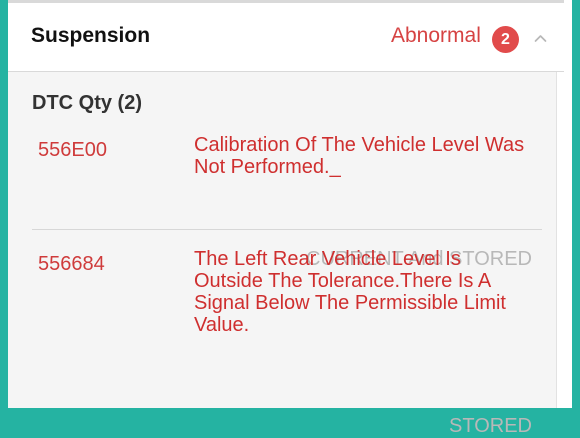 The width and height of the screenshot is (580, 438). What do you see at coordinates (87, 103) in the screenshot?
I see `dtc-quantity-title: DTC Qty (2)` at bounding box center [87, 103].